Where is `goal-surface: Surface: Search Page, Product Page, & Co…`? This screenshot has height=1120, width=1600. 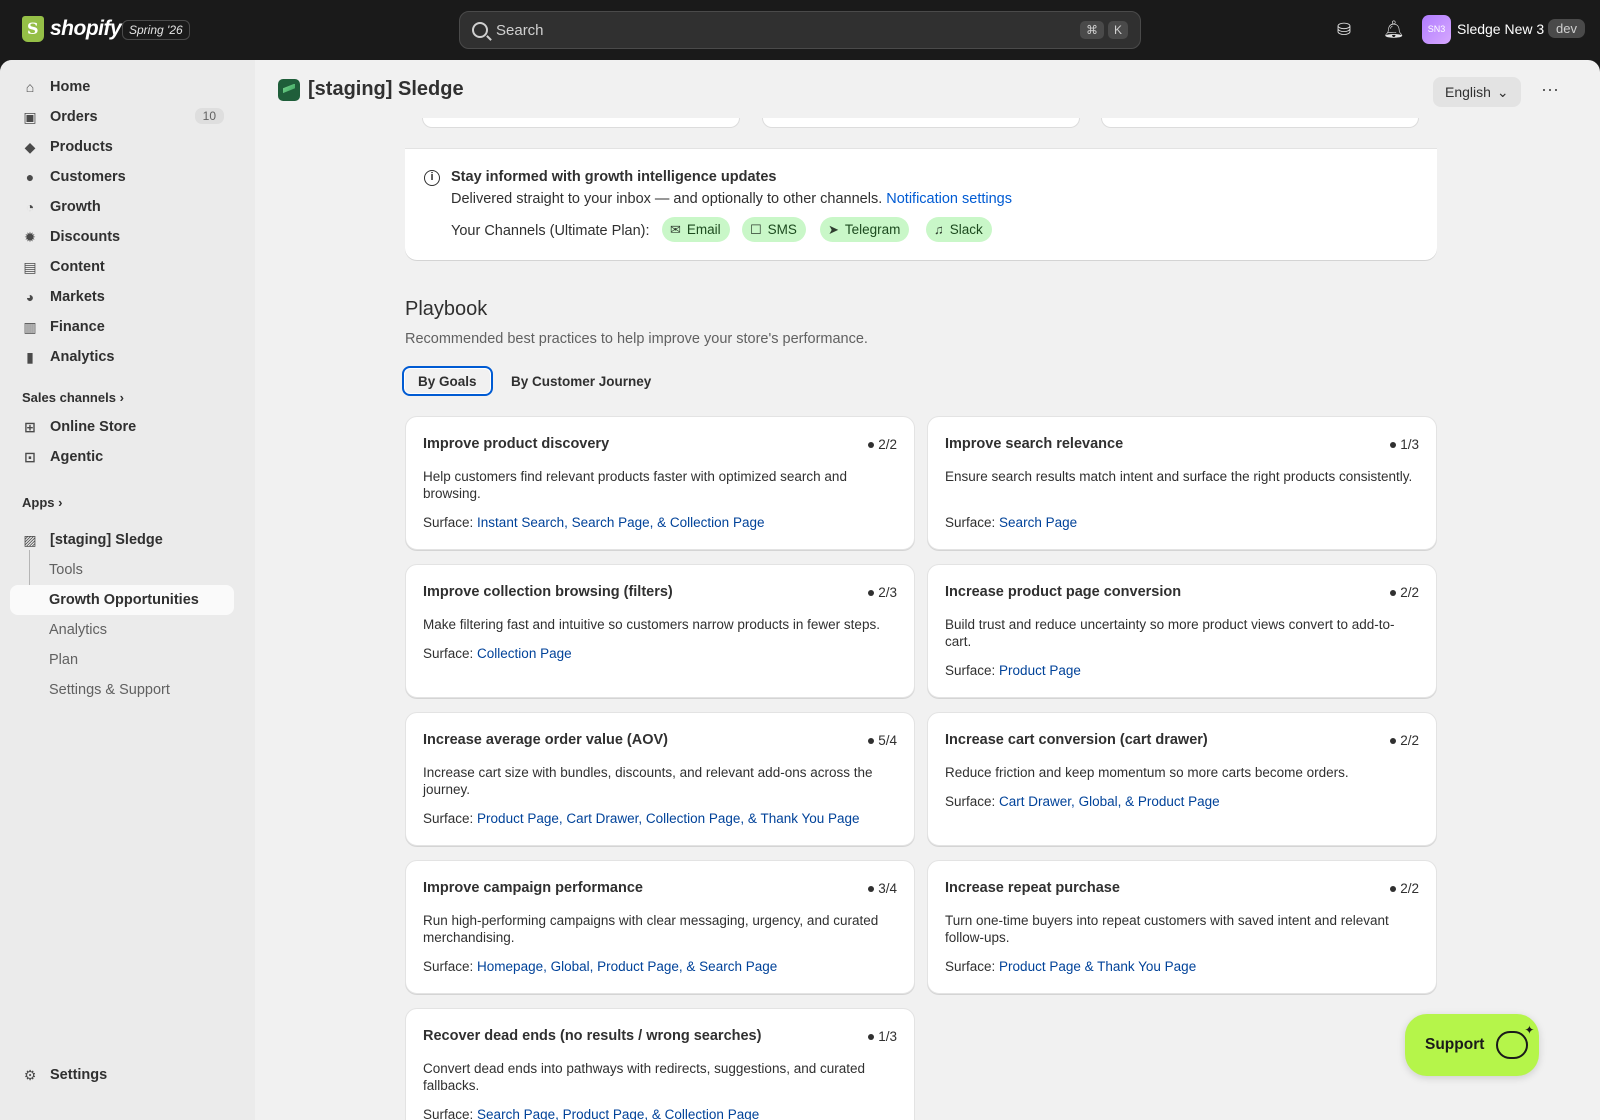 goal-surface: Surface: Search Page, Product Page, & Co… is located at coordinates (591, 1113).